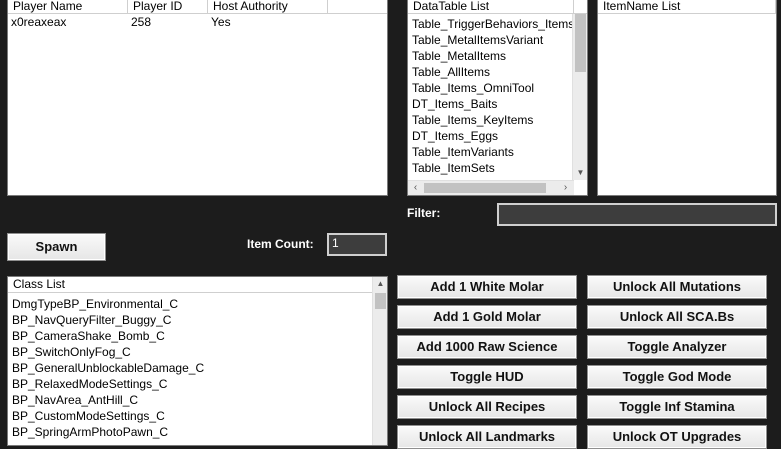 The image size is (781, 449). I want to click on itemname-list-header: ItemName List, so click(687, 7).